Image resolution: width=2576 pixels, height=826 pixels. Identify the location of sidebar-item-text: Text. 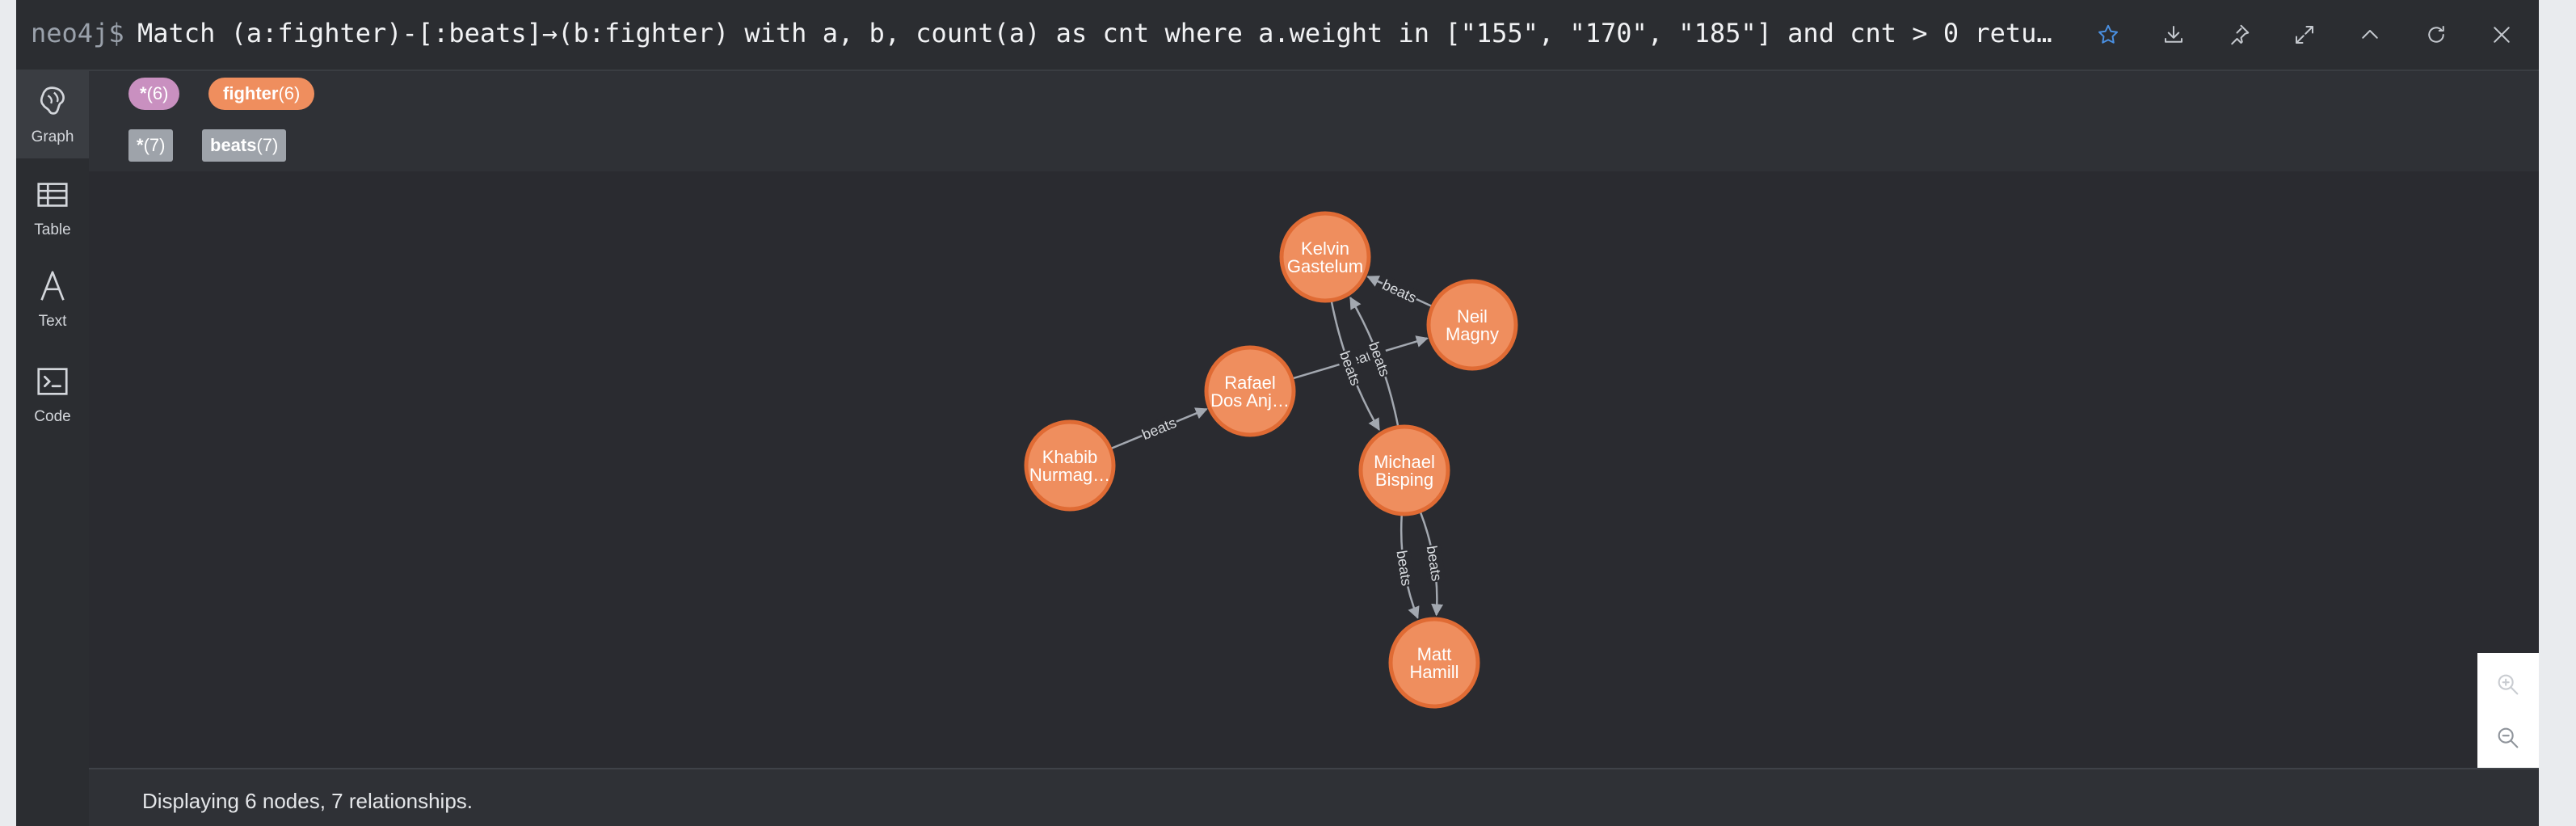
(52, 299).